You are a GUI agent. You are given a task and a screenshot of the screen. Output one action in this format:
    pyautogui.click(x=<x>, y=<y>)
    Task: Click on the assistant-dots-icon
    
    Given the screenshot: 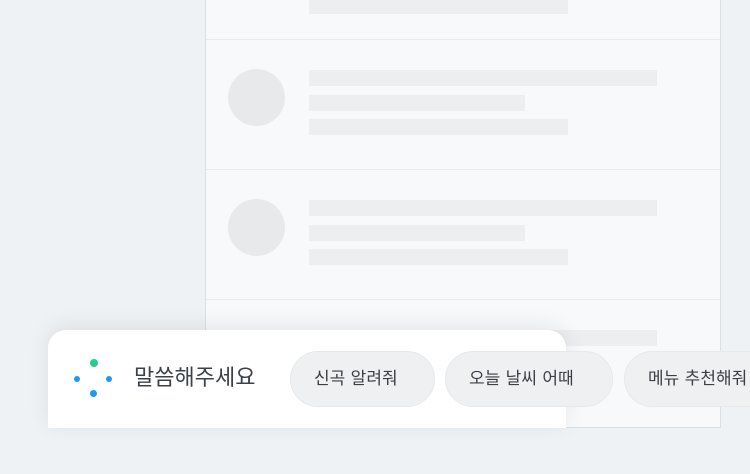 What is the action you would take?
    pyautogui.click(x=94, y=379)
    